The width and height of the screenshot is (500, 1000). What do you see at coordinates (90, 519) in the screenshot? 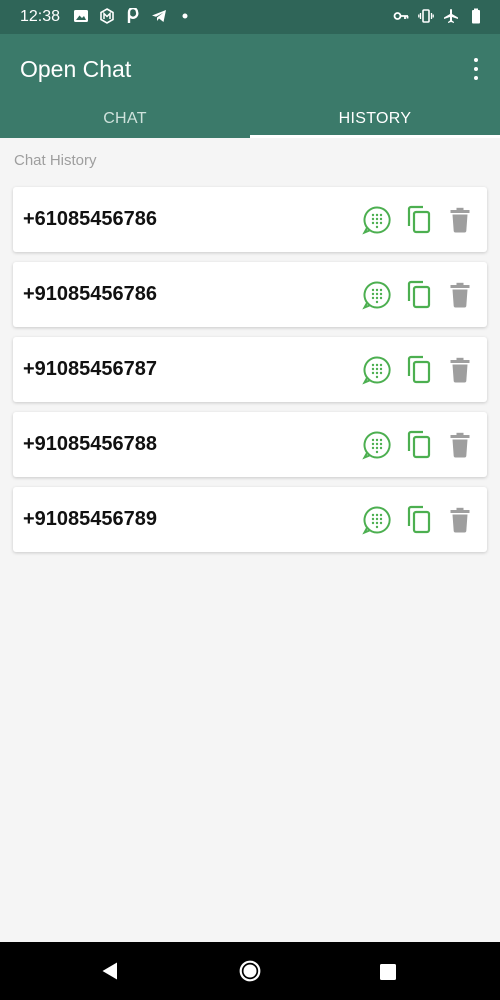
I see `phone-number: +91085456789` at bounding box center [90, 519].